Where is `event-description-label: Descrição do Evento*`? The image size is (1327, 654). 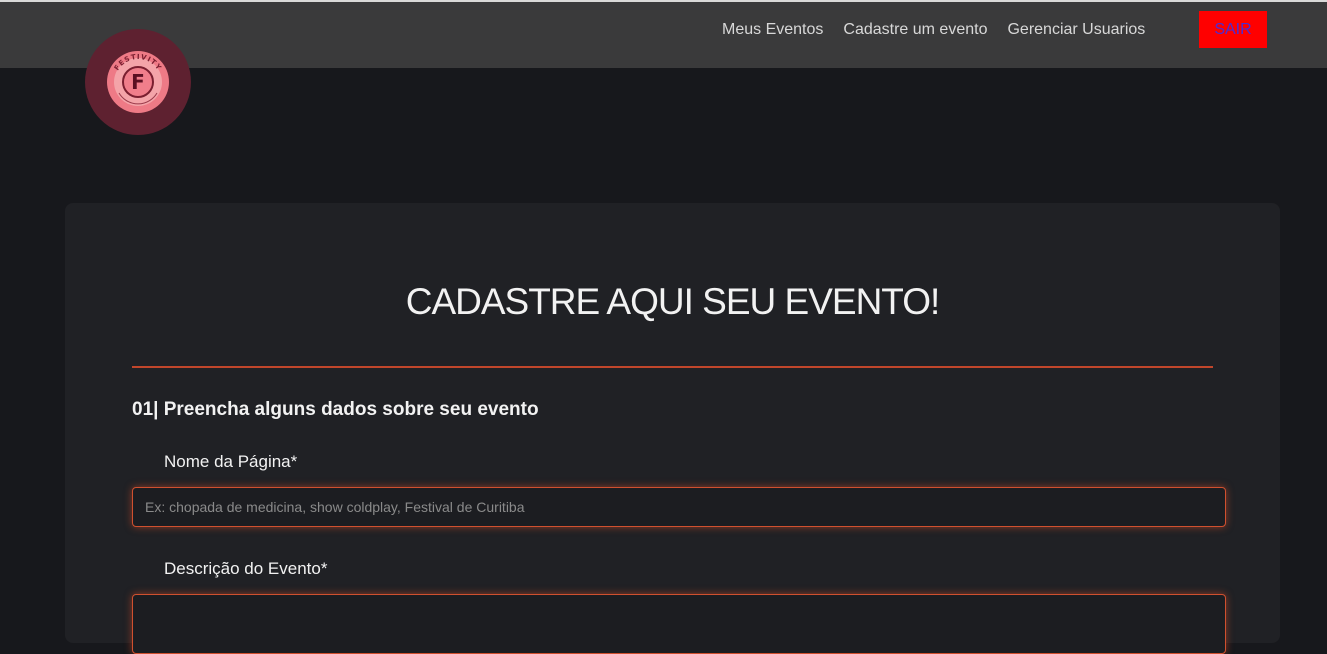
event-description-label: Descrição do Evento* is located at coordinates (246, 568).